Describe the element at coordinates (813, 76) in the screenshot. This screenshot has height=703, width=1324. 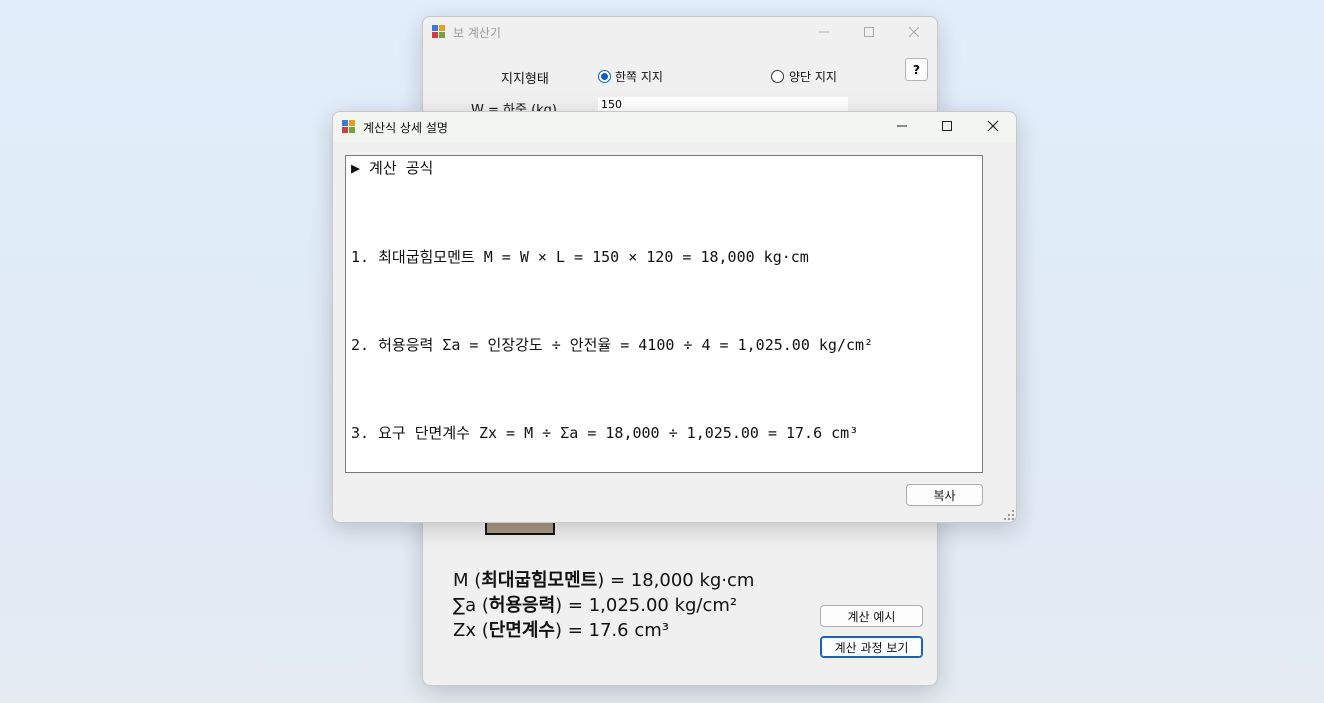
I see `radio-double-label: 양단 지지` at that location.